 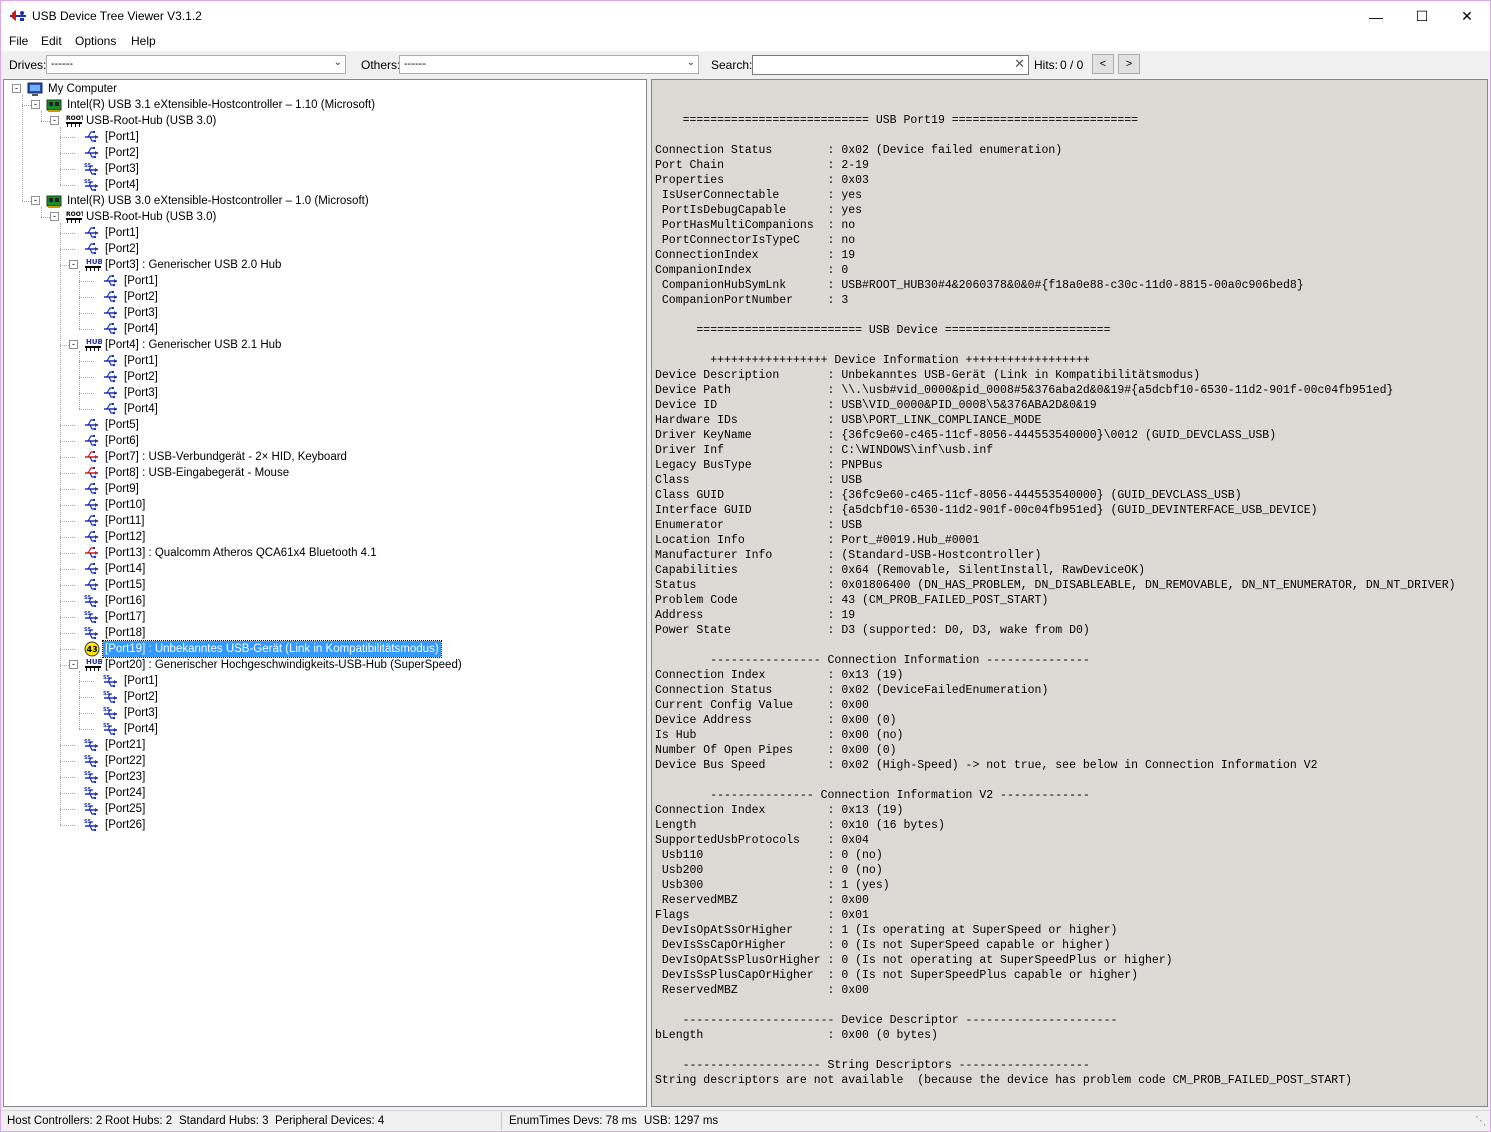 What do you see at coordinates (95, 41) in the screenshot?
I see `menu-options: Options` at bounding box center [95, 41].